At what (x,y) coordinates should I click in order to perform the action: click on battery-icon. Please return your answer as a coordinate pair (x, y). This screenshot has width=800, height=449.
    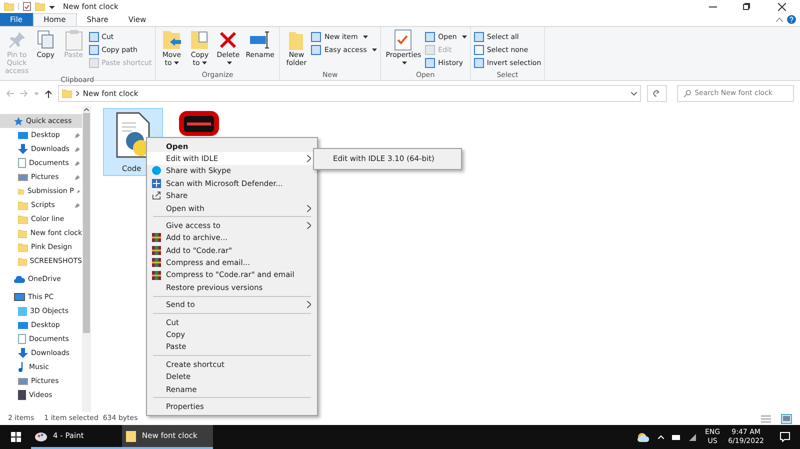
    Looking at the image, I should click on (676, 437).